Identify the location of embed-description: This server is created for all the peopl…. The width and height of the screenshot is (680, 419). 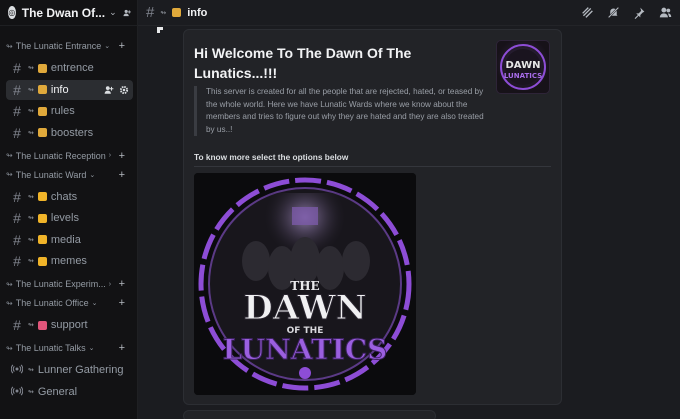
(342, 111).